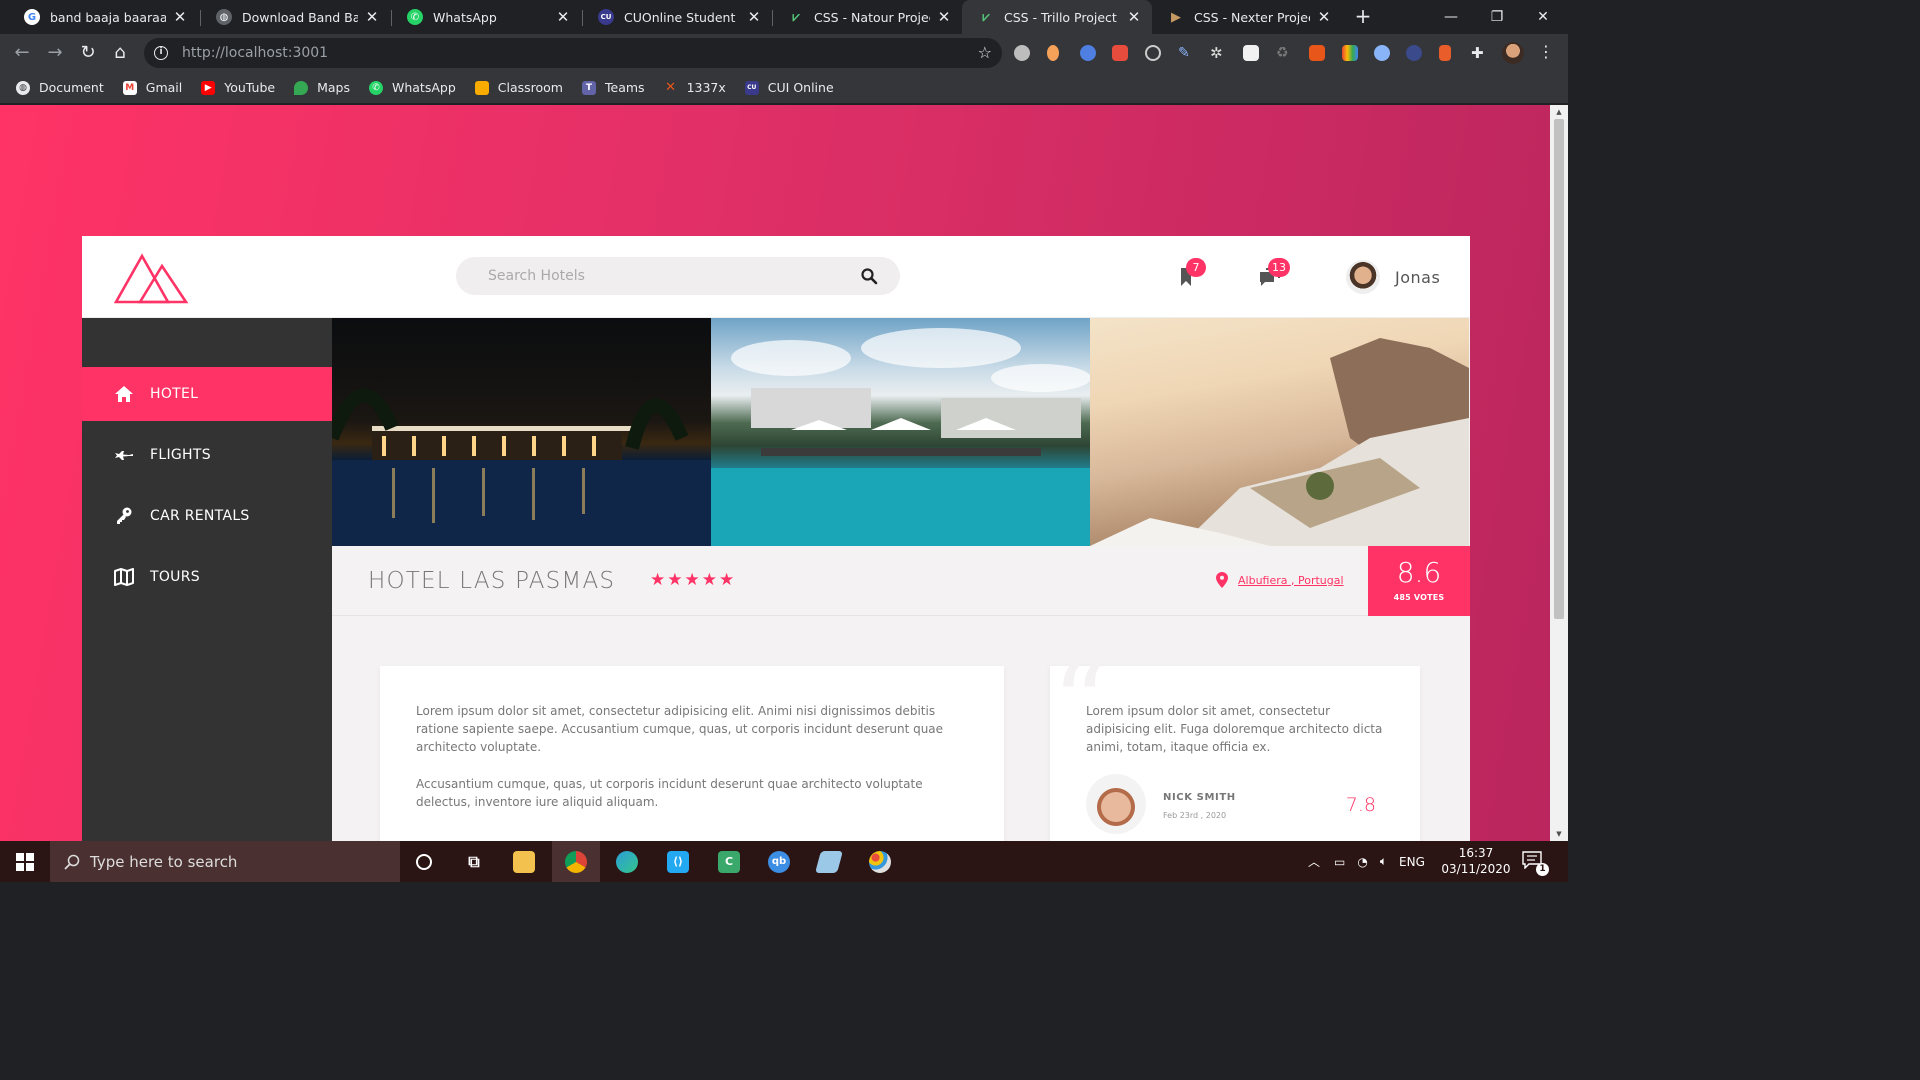 This screenshot has width=1920, height=1080. What do you see at coordinates (867, 17) in the screenshot?
I see `tab-natours: ⩗ CSS - Natour Project ✕` at bounding box center [867, 17].